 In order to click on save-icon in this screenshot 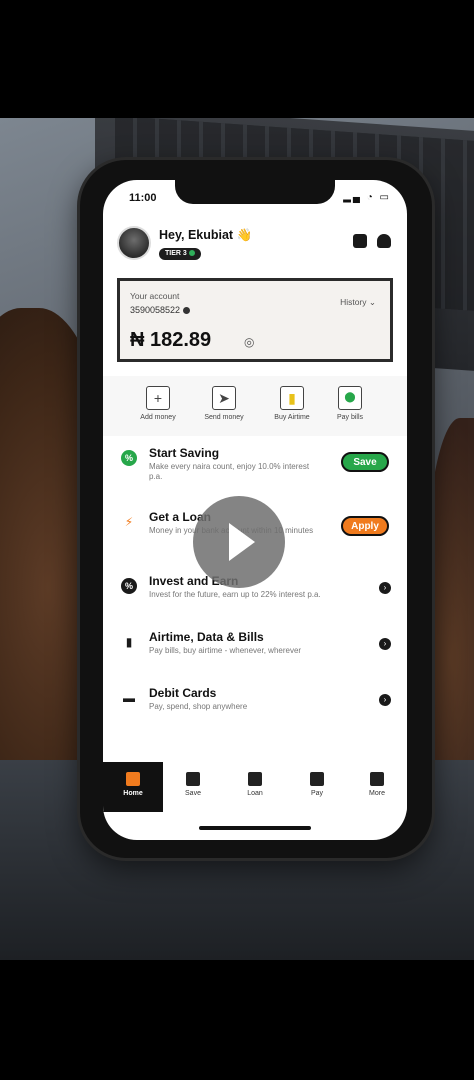, I will do `click(193, 779)`.